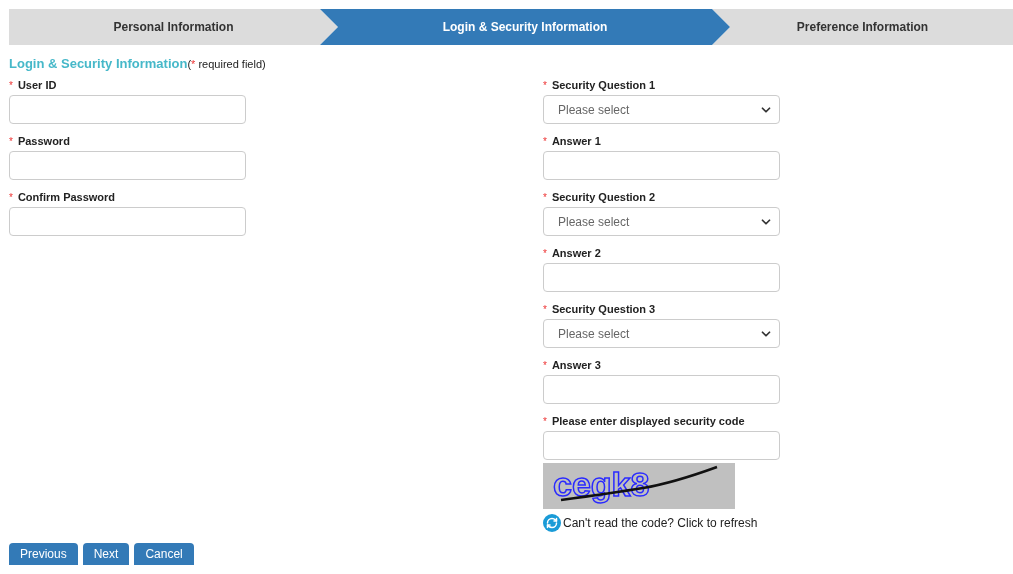 The width and height of the screenshot is (1013, 574). What do you see at coordinates (63, 197) in the screenshot?
I see `field-label: * Confirm Password` at bounding box center [63, 197].